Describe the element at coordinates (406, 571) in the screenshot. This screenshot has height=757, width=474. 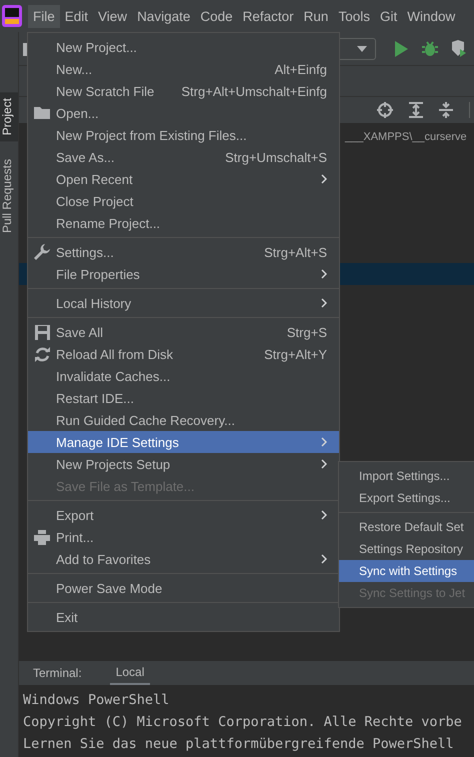
I see `menu-item: Sync with Settings` at that location.